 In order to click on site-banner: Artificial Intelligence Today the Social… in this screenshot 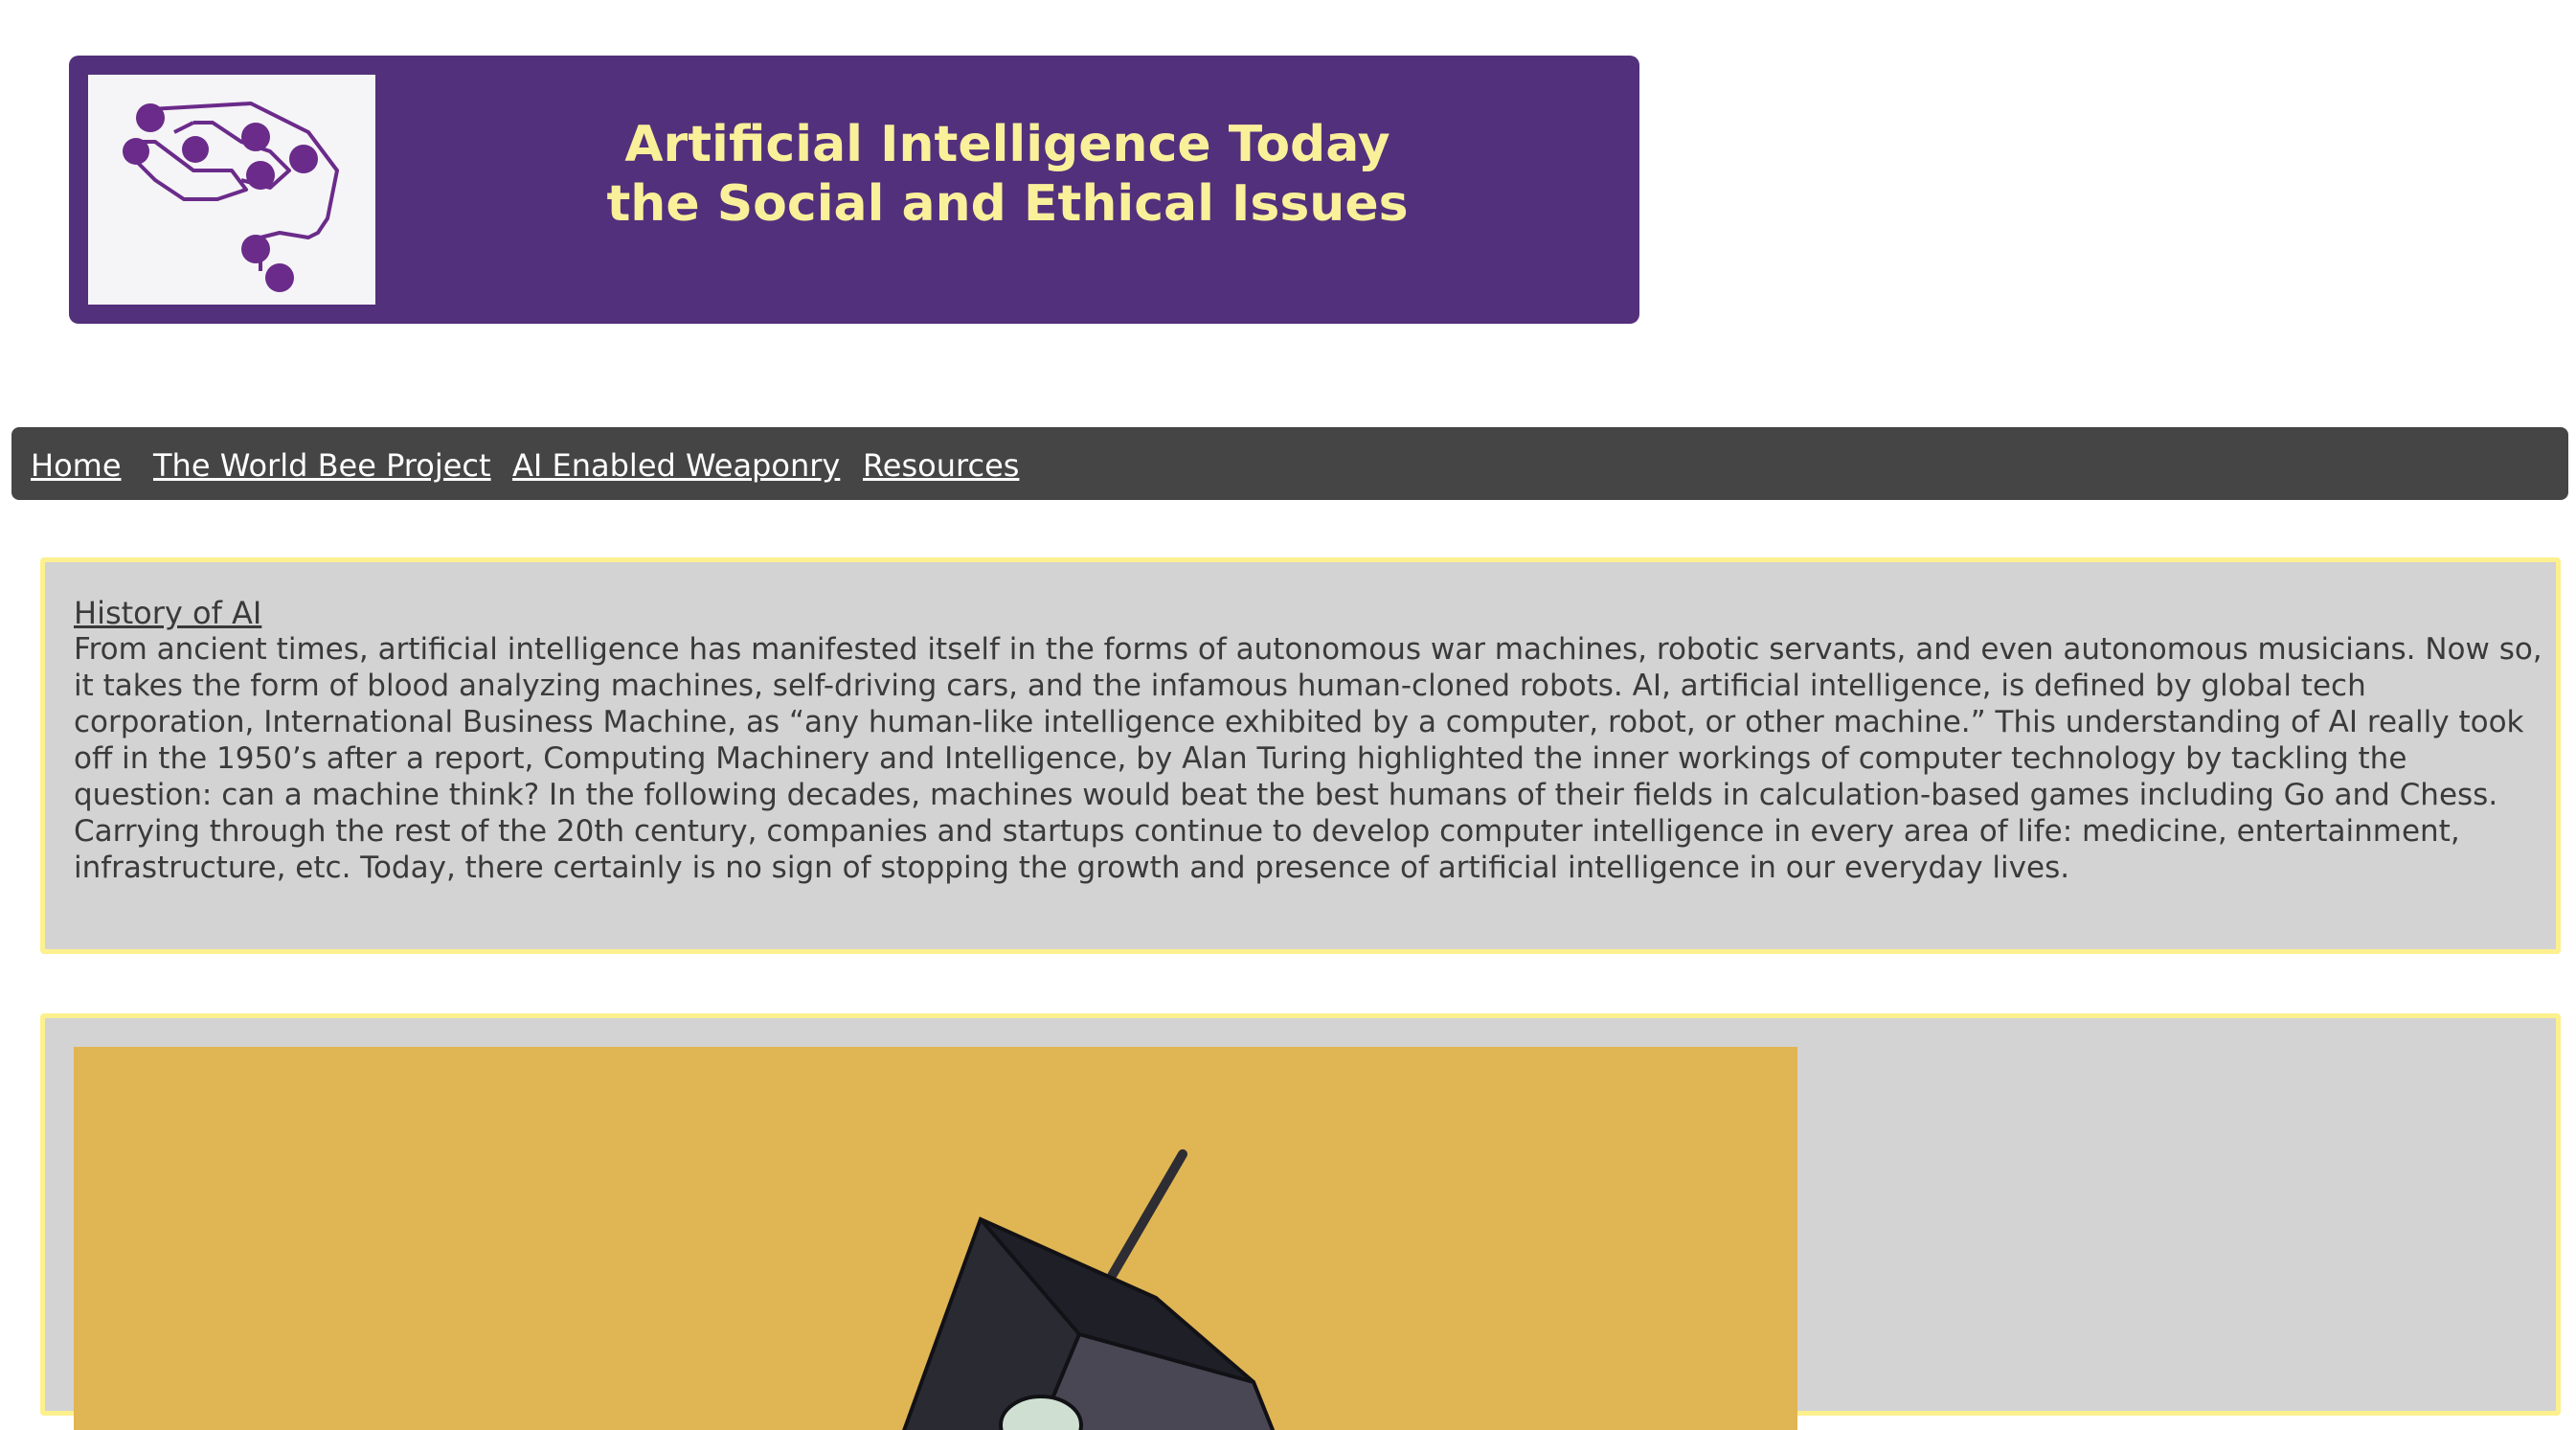, I will do `click(854, 190)`.